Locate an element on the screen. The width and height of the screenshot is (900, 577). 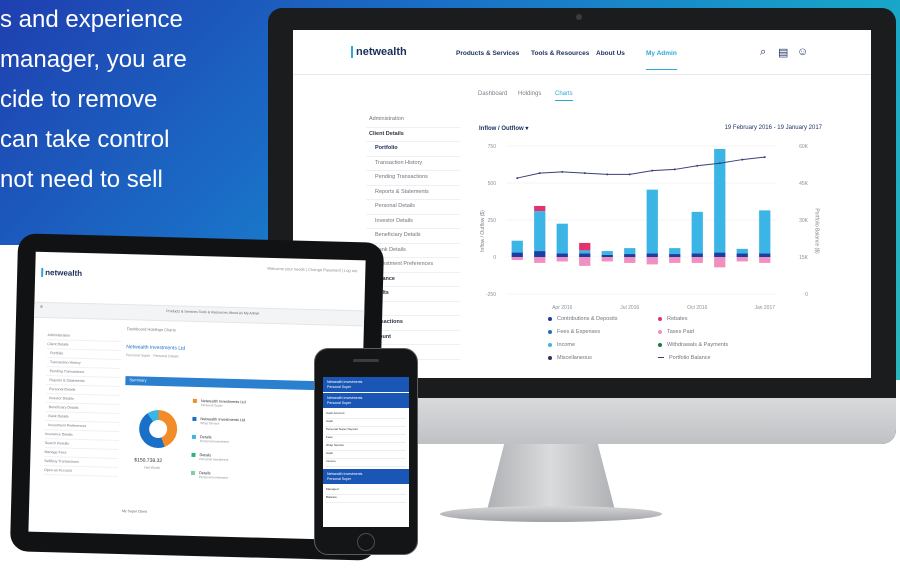
legend-item: Taxes Paid is located at coordinates (676, 332).